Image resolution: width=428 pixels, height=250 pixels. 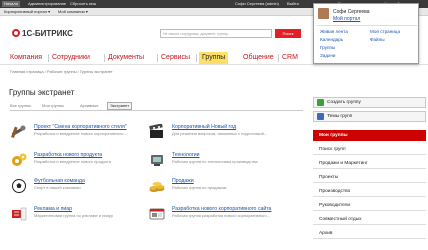 I want to click on technology-icon, so click(x=157, y=160).